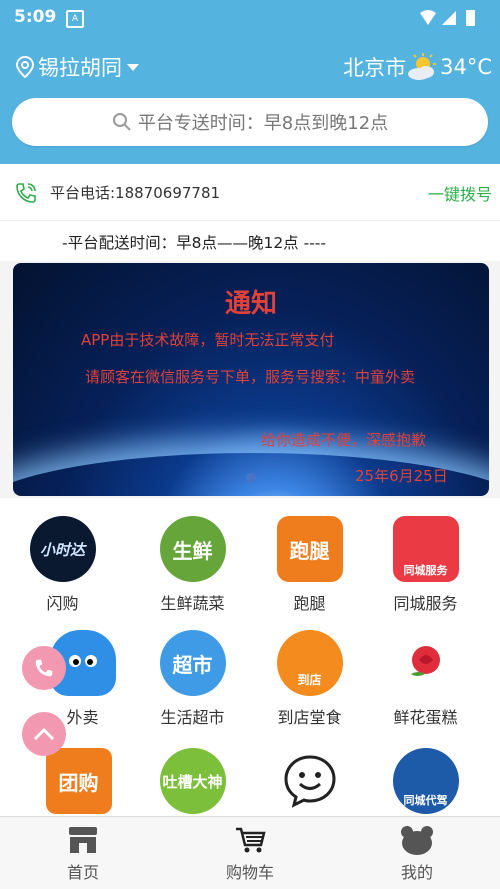 The height and width of the screenshot is (889, 500). Describe the element at coordinates (78, 781) in the screenshot. I see `group-buy-icon: 团购` at that location.